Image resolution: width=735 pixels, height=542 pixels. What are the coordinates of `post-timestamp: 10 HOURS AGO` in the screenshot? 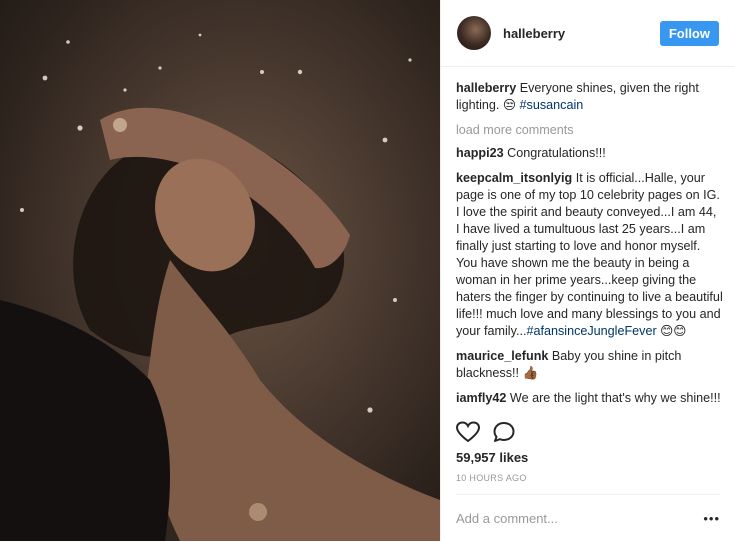 It's located at (491, 478).